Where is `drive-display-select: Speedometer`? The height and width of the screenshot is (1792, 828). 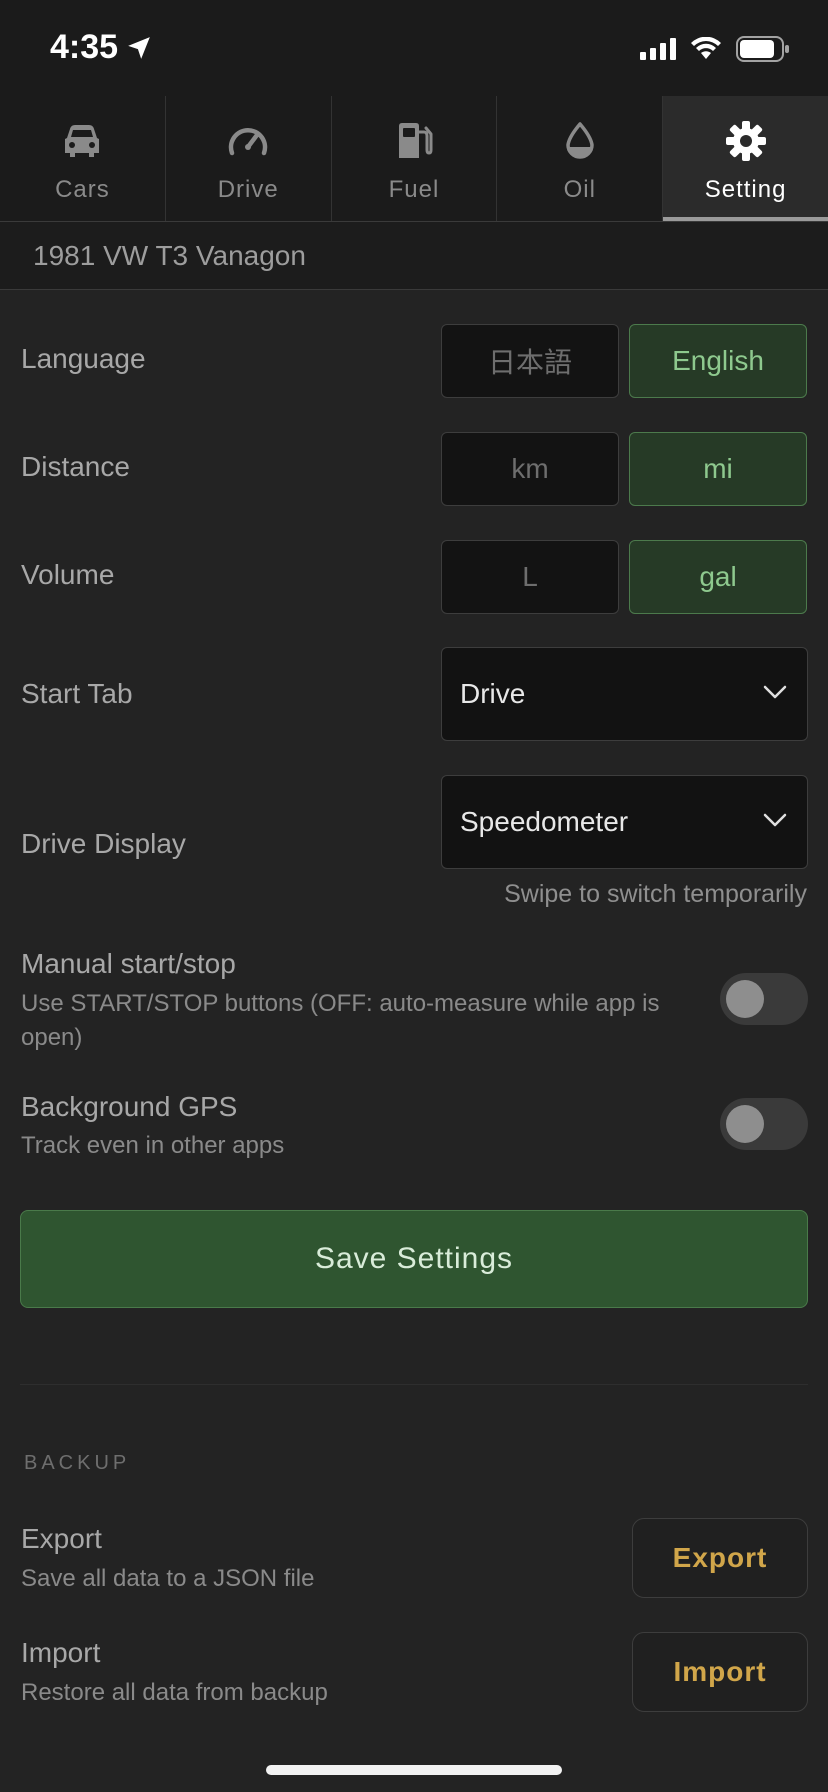
drive-display-select: Speedometer is located at coordinates (624, 822).